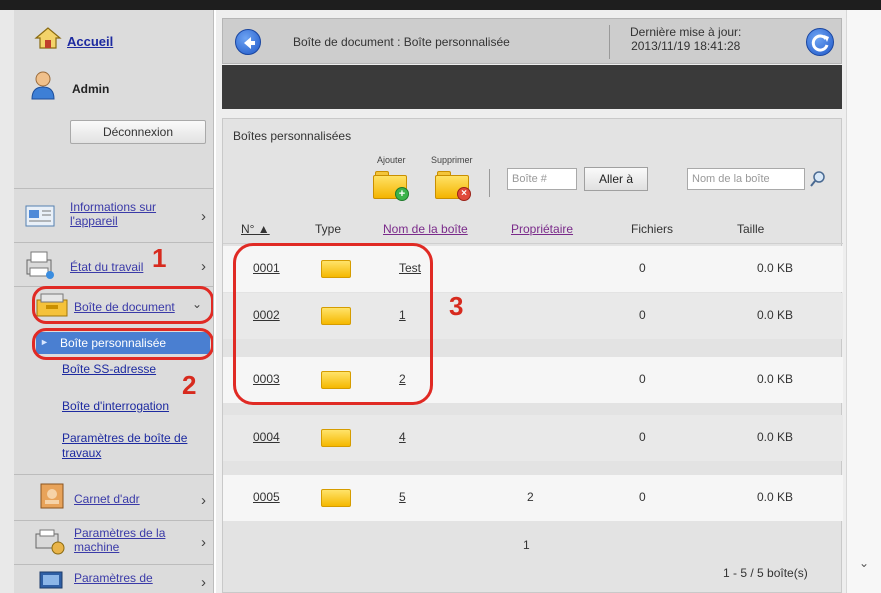 Image resolution: width=881 pixels, height=593 pixels. I want to click on delete-label: Supprimer, so click(452, 160).